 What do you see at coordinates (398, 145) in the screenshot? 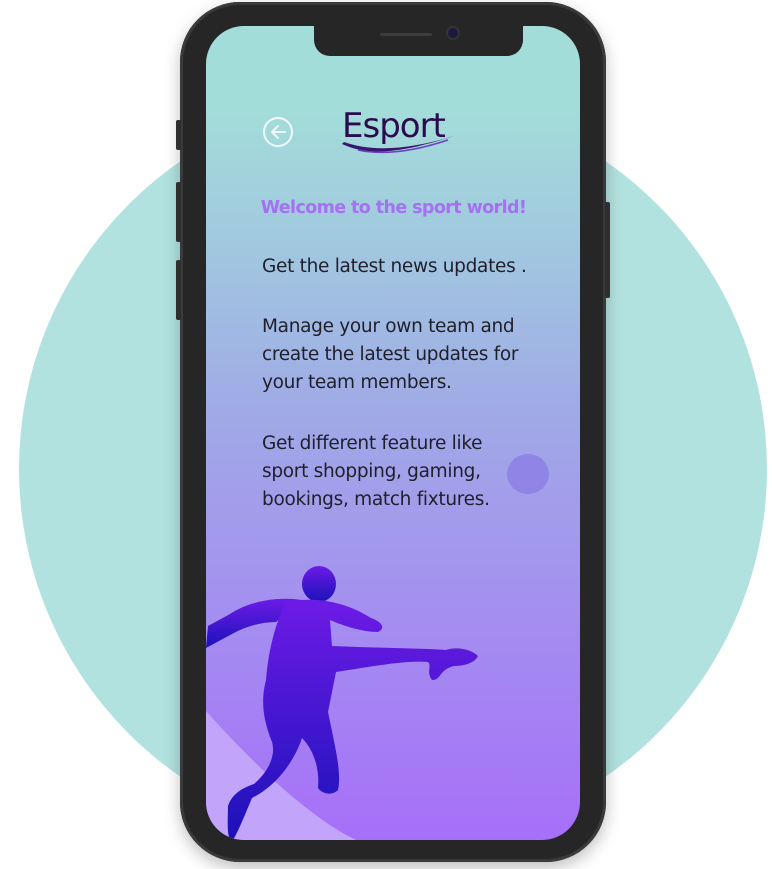
I see `logo-swoosh` at bounding box center [398, 145].